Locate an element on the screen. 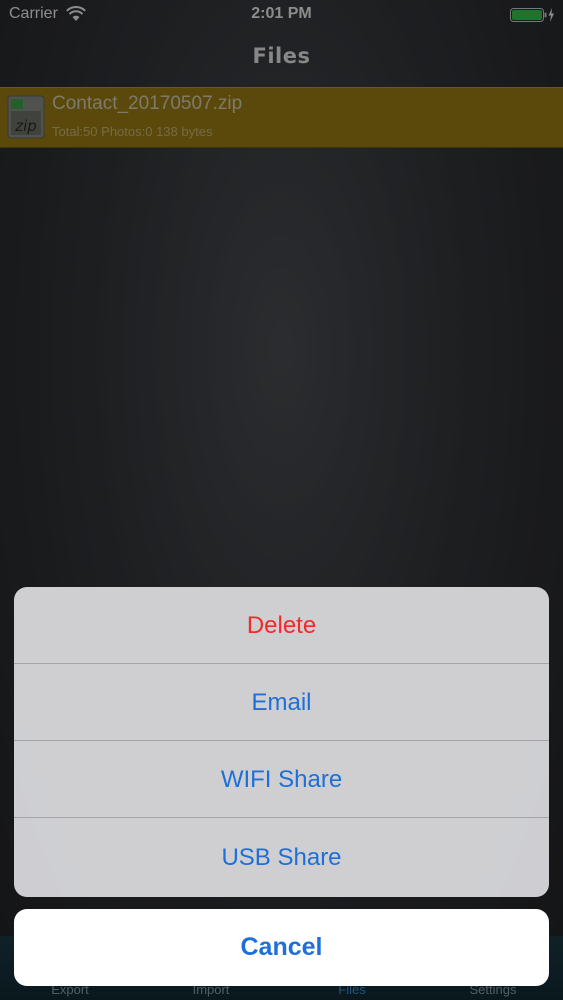 Image resolution: width=563 pixels, height=1000 pixels. cancel-button: Cancel is located at coordinates (281, 947).